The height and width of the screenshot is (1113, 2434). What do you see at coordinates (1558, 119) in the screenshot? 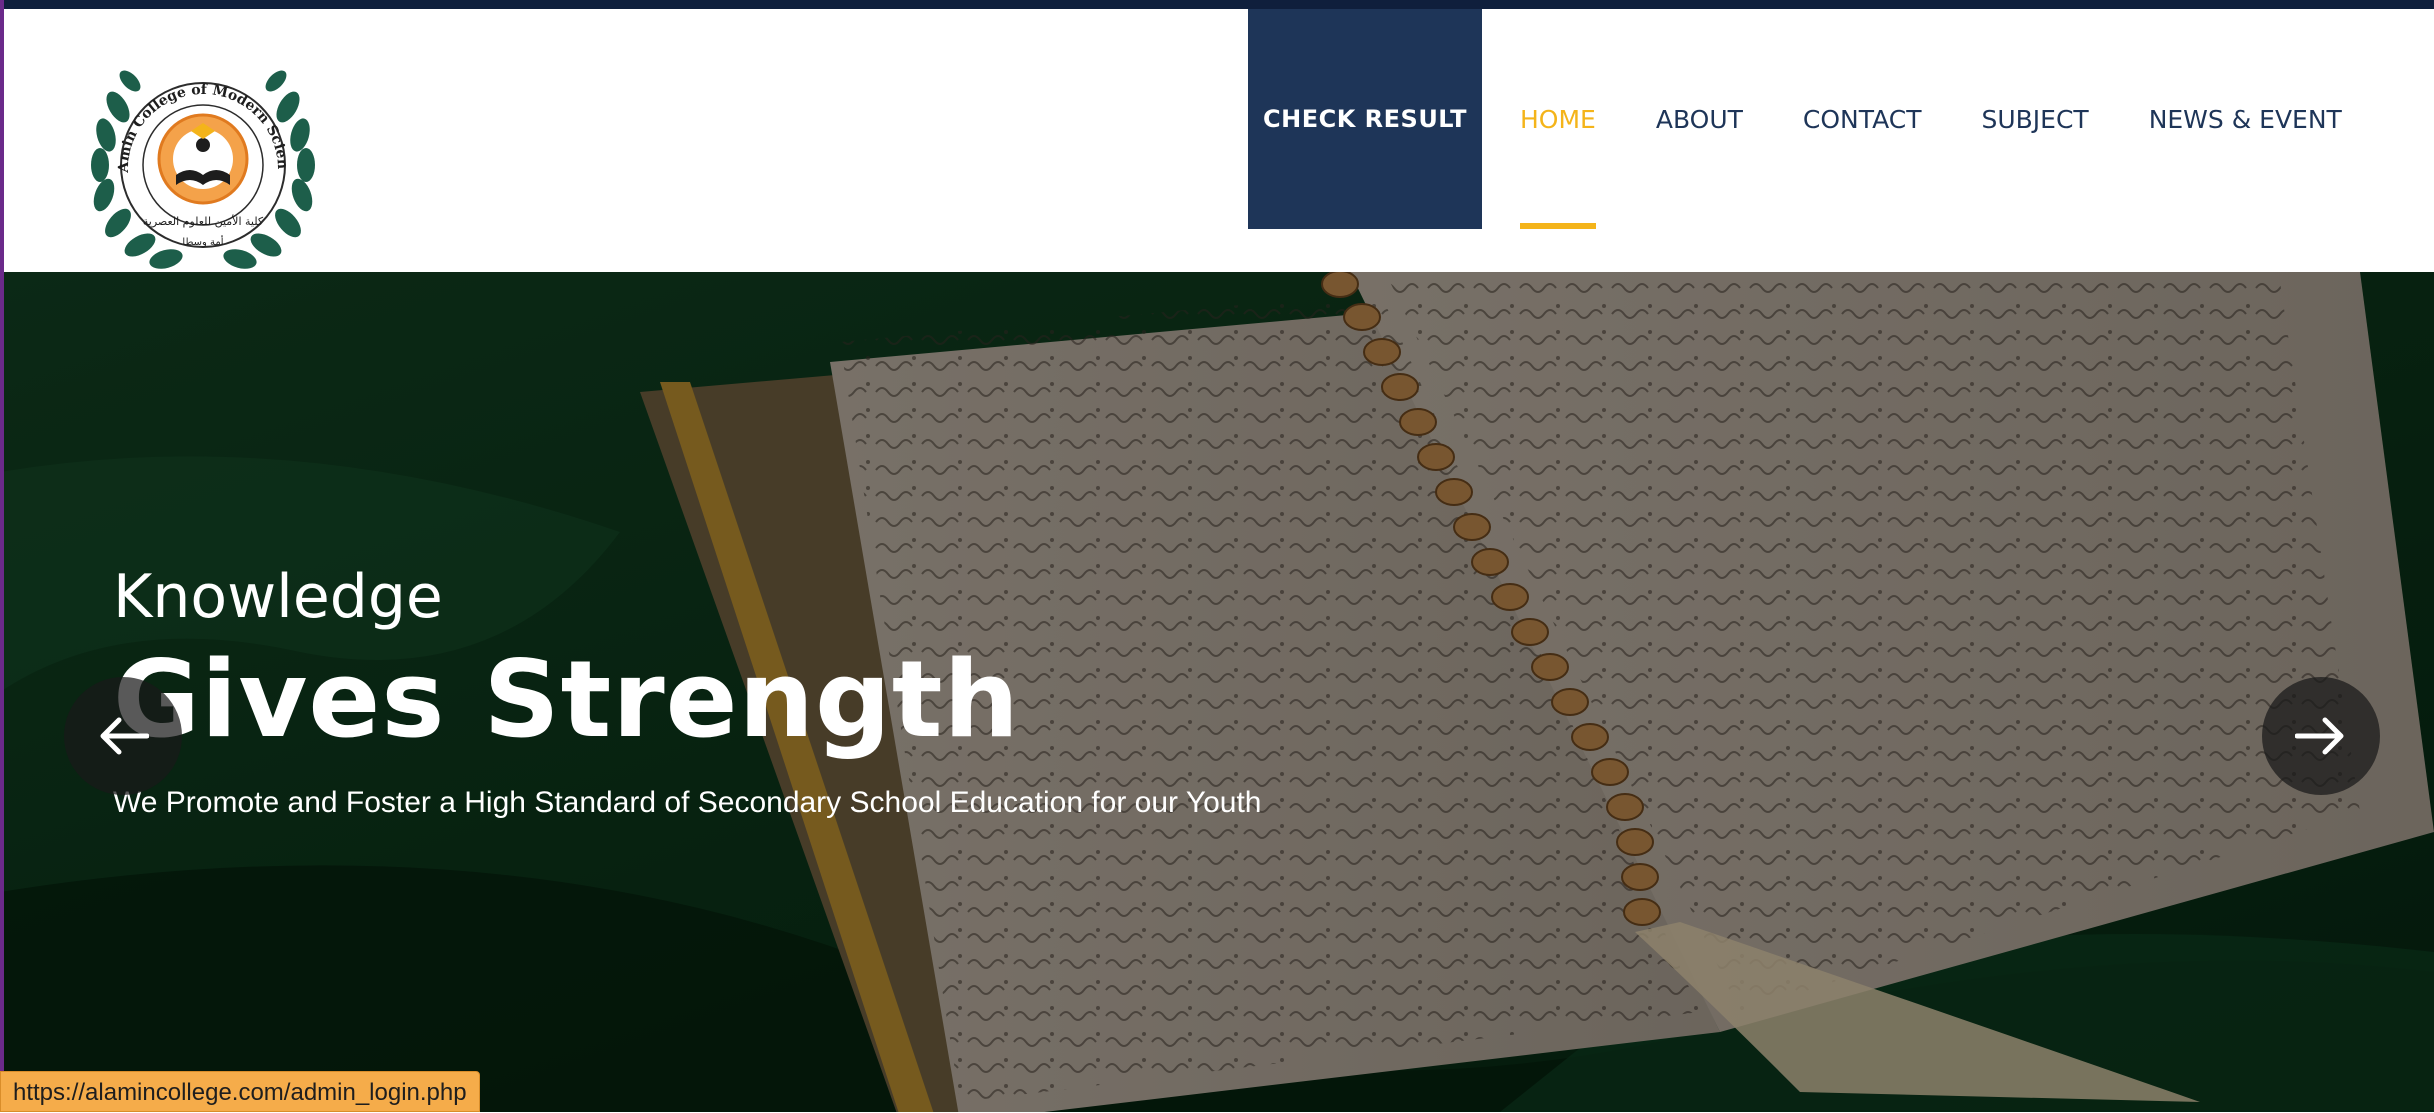
I see `nav-item-home: HOME` at bounding box center [1558, 119].